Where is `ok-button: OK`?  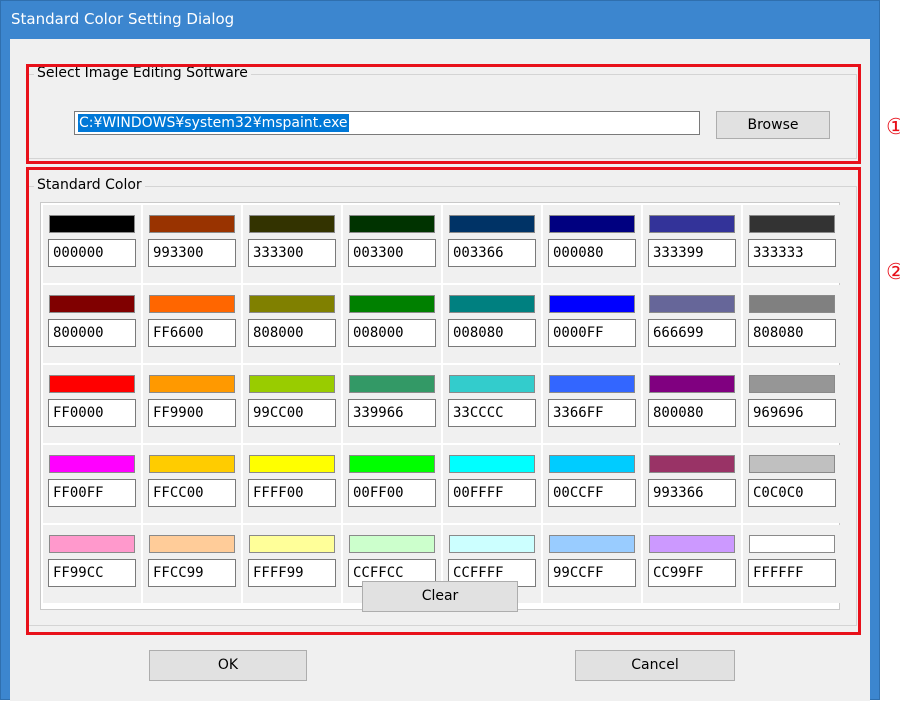 ok-button: OK is located at coordinates (228, 665).